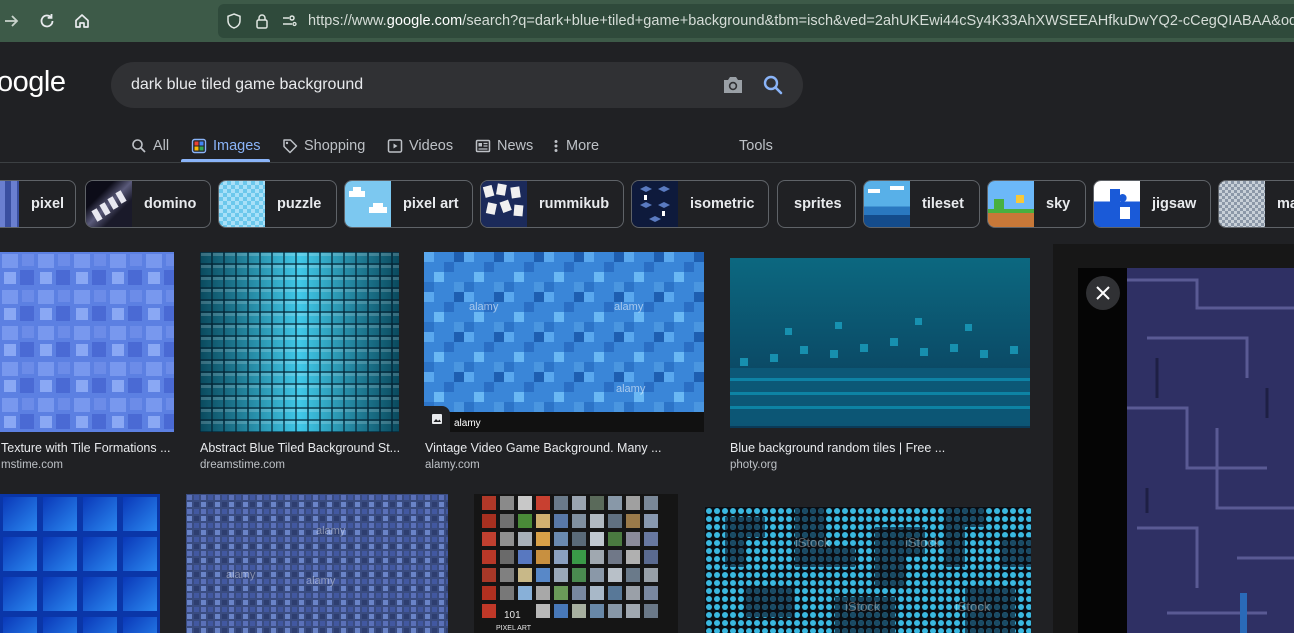  What do you see at coordinates (452, 465) in the screenshot?
I see `result-source: alamy.com` at bounding box center [452, 465].